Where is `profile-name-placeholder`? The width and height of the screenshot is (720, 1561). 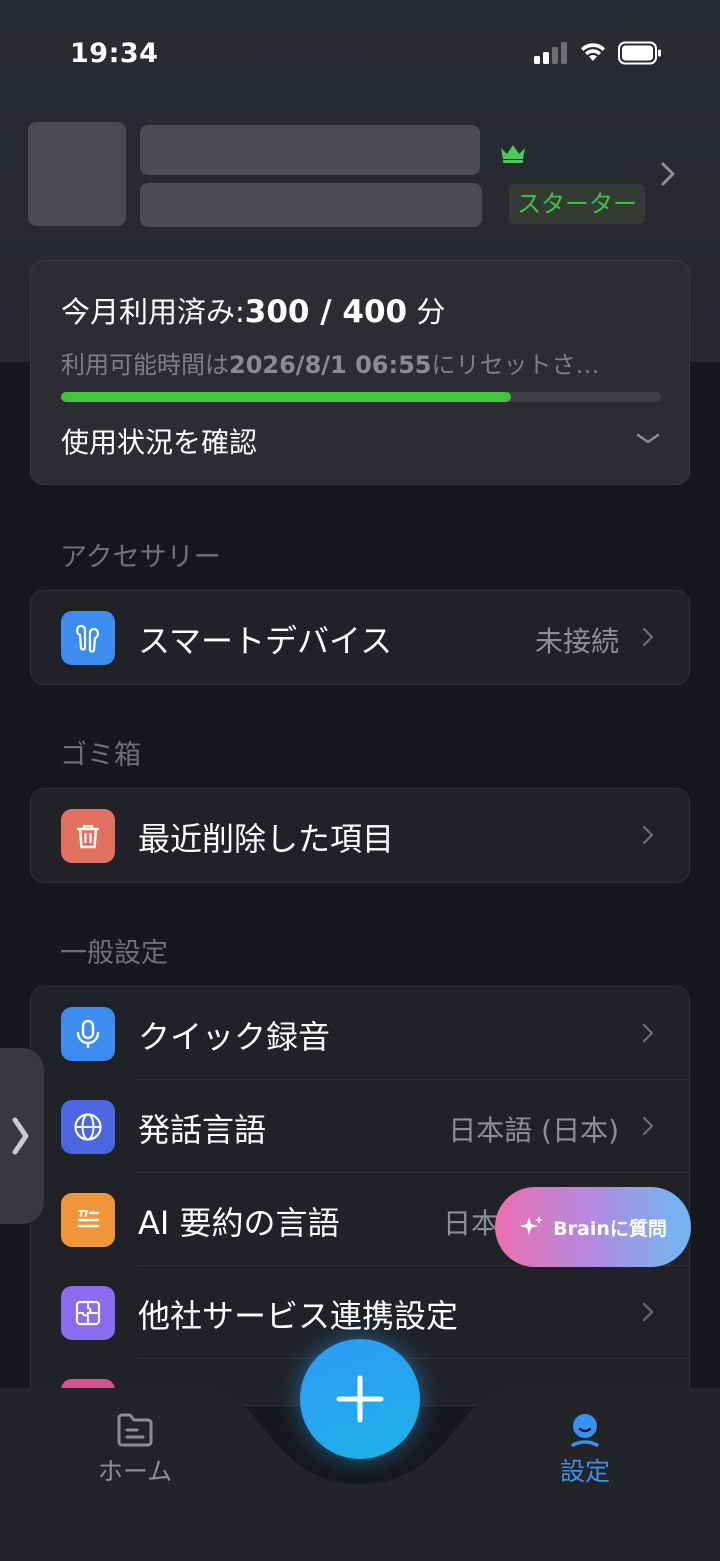 profile-name-placeholder is located at coordinates (310, 150).